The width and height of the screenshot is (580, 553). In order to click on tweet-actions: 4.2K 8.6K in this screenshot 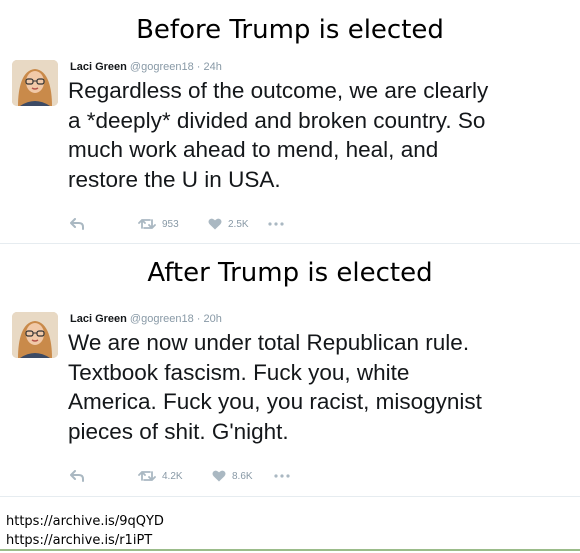, I will do `click(220, 478)`.